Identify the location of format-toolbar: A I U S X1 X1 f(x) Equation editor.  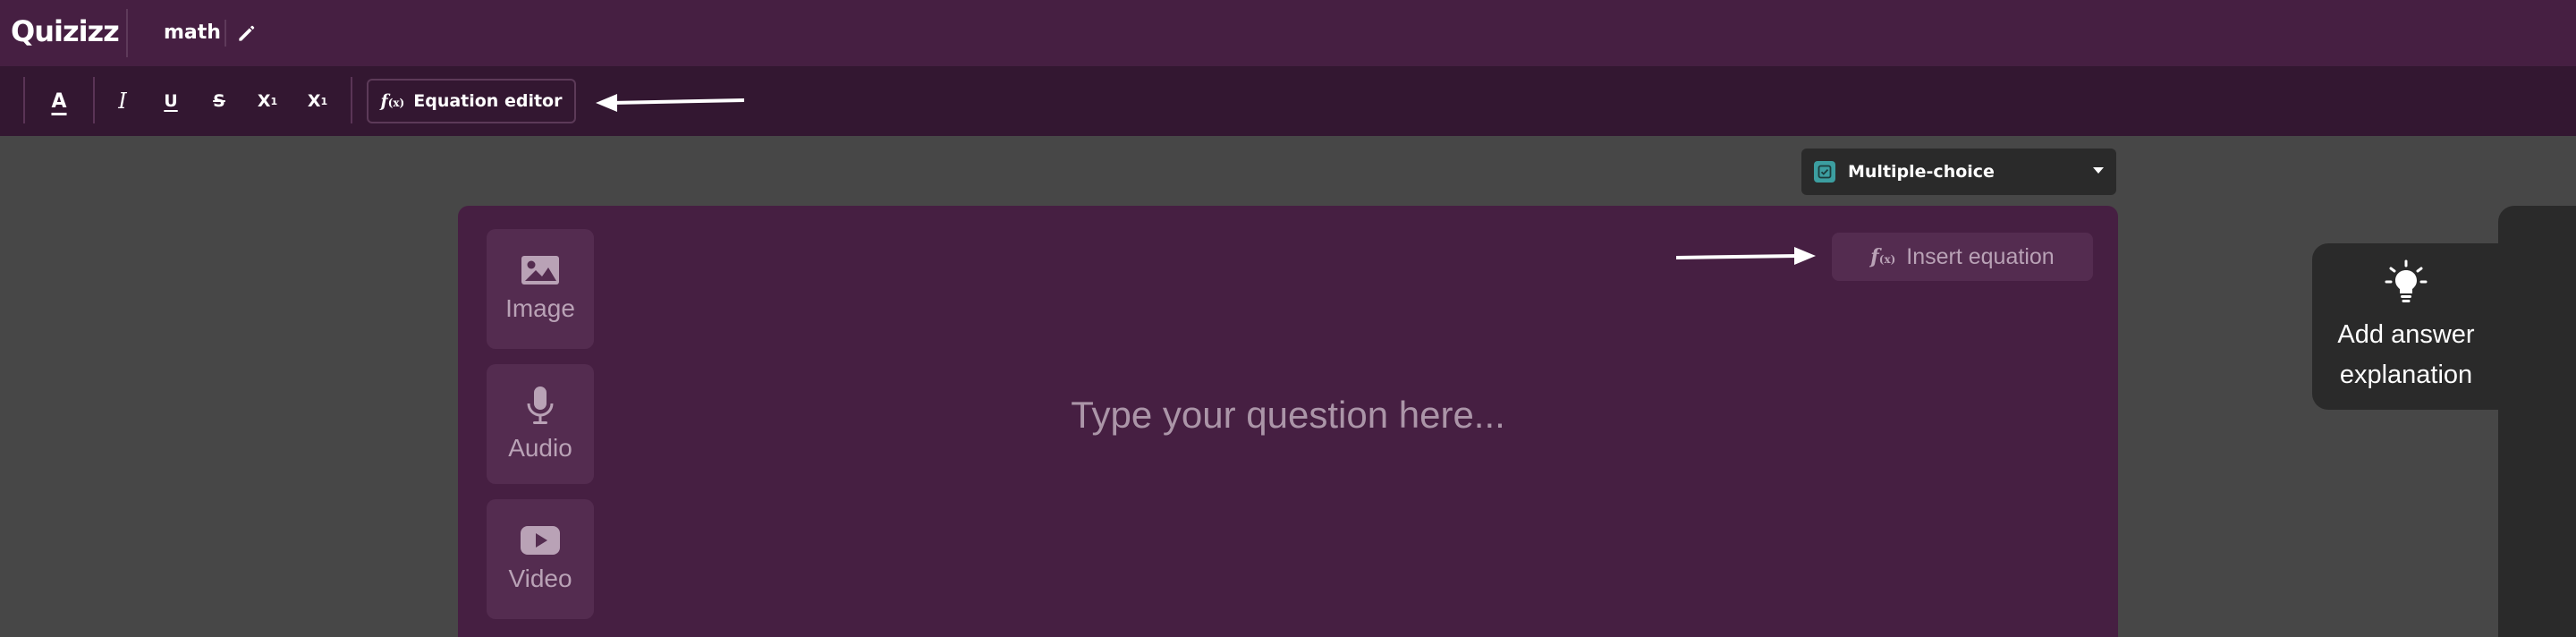
(1288, 101).